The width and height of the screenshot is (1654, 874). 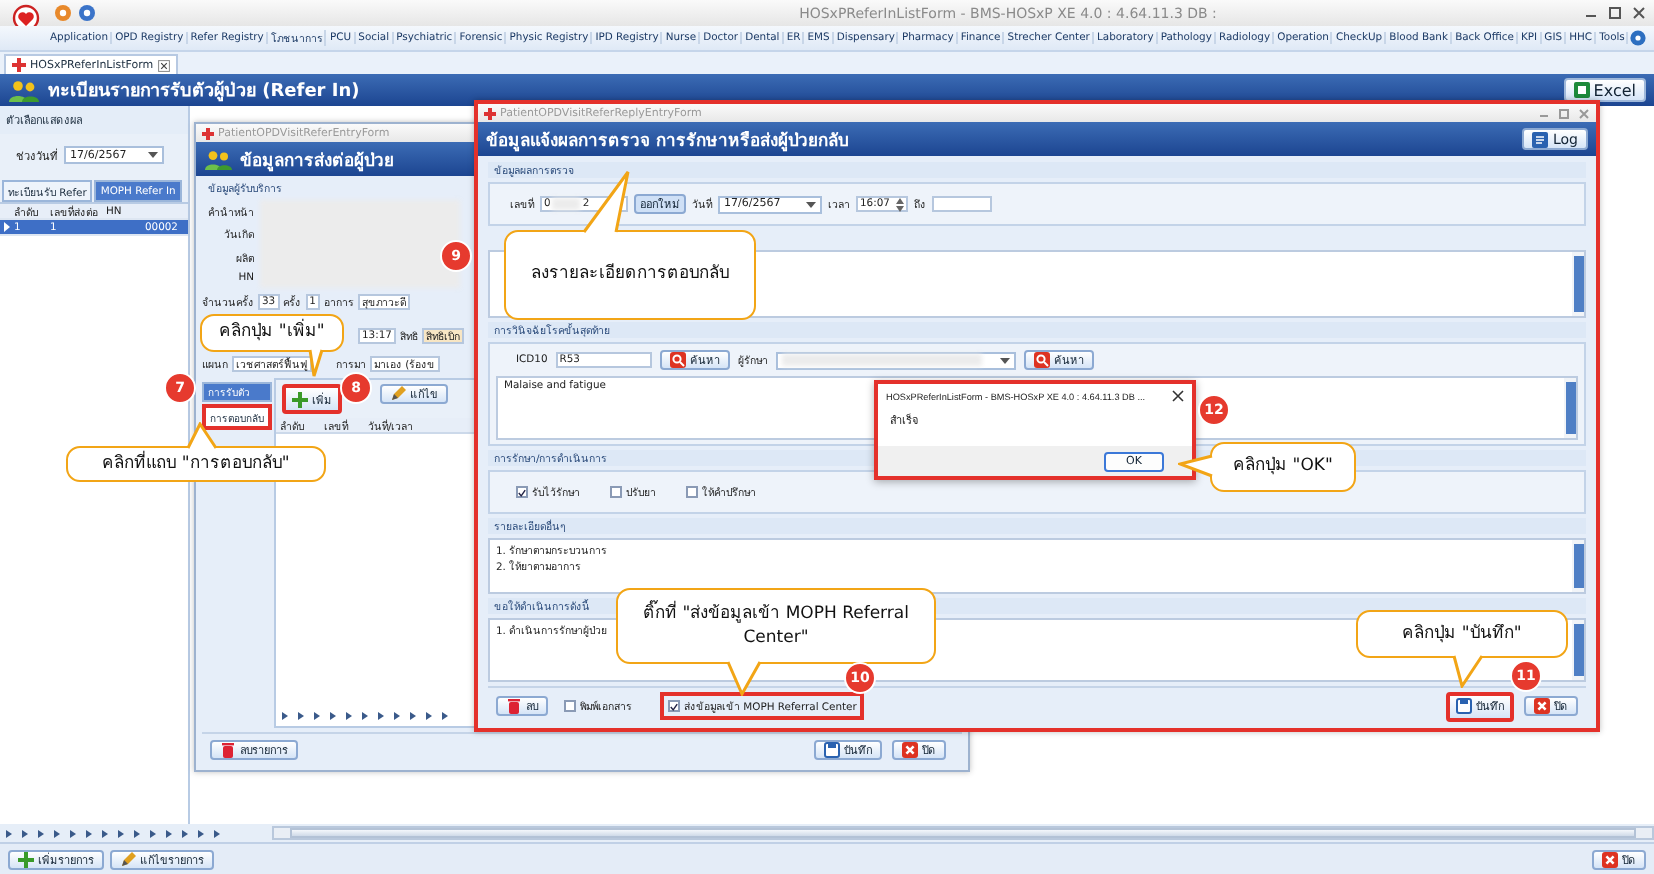 I want to click on spinner-icon, so click(x=899, y=204).